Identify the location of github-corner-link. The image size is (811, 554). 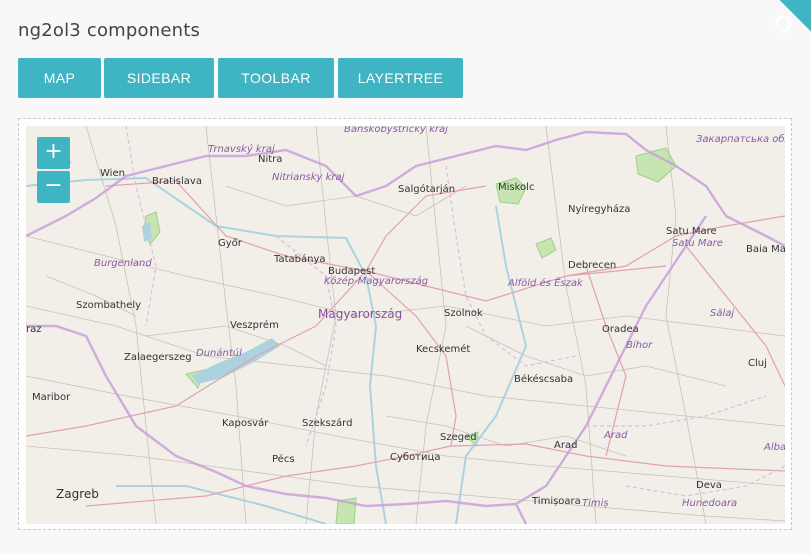
(771, 40).